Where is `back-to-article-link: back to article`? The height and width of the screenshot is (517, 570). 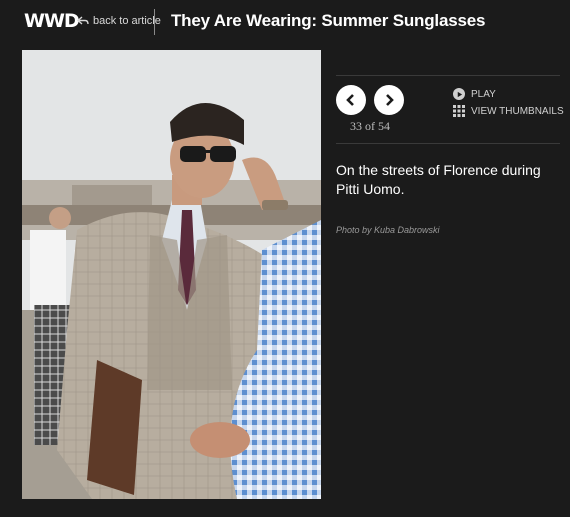
back-to-article-link: back to article is located at coordinates (119, 21).